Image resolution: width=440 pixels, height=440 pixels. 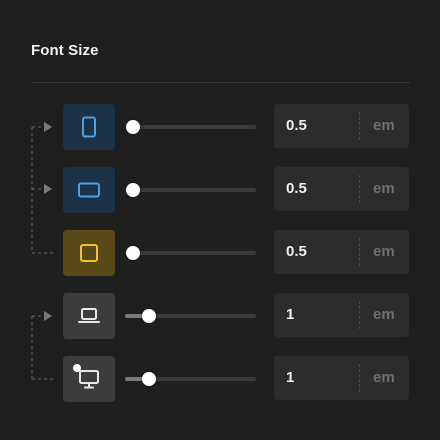 I want to click on breakpoint-row-desktop: 1 em, so click(x=220, y=379).